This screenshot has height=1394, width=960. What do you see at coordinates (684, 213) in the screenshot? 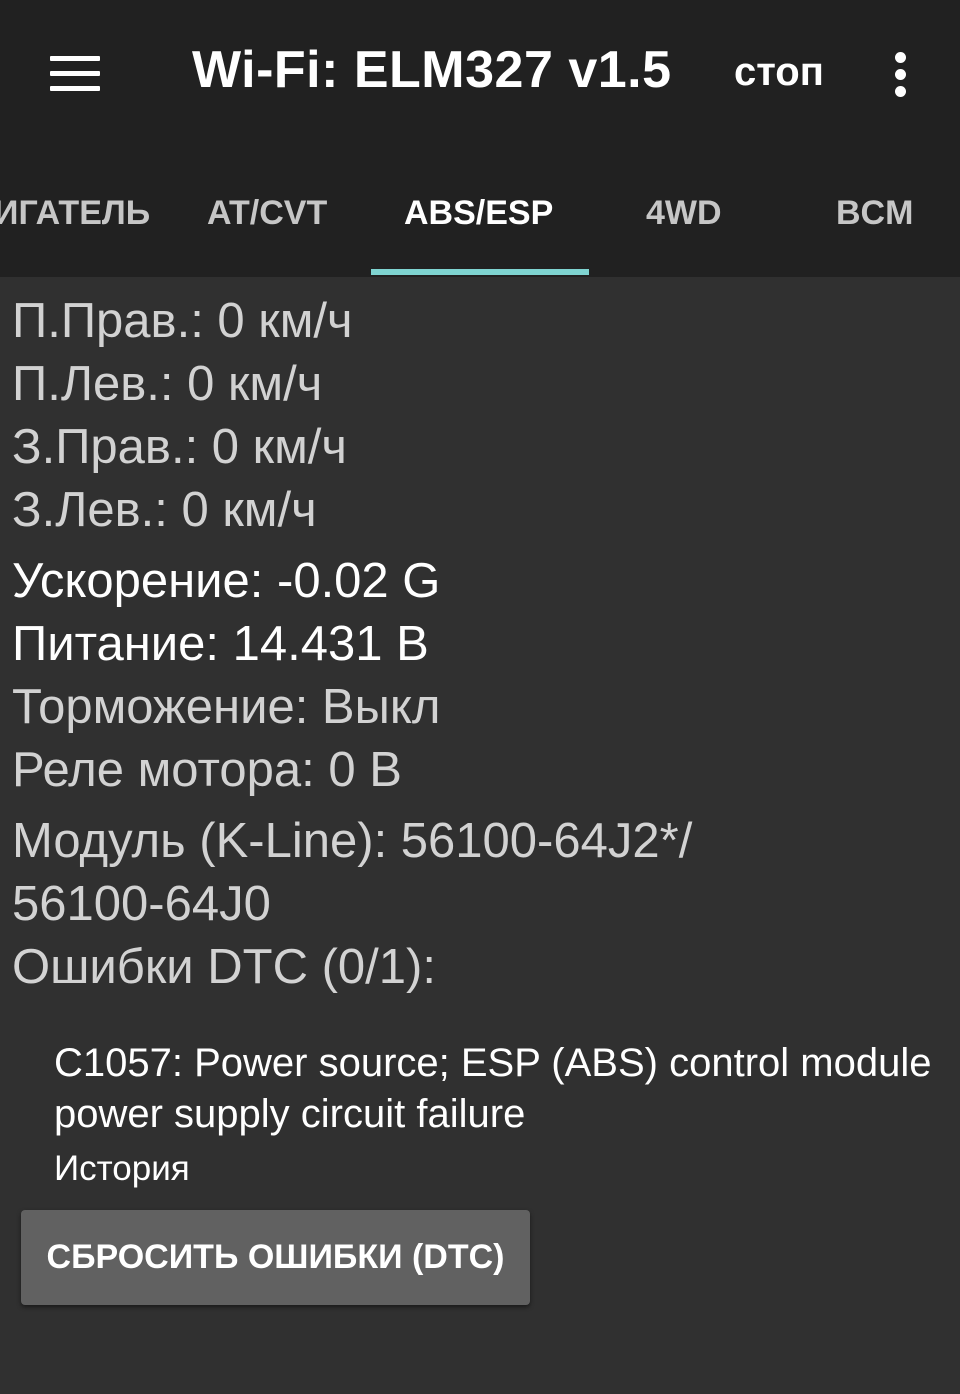
I see `tab-4wd: 4WD` at bounding box center [684, 213].